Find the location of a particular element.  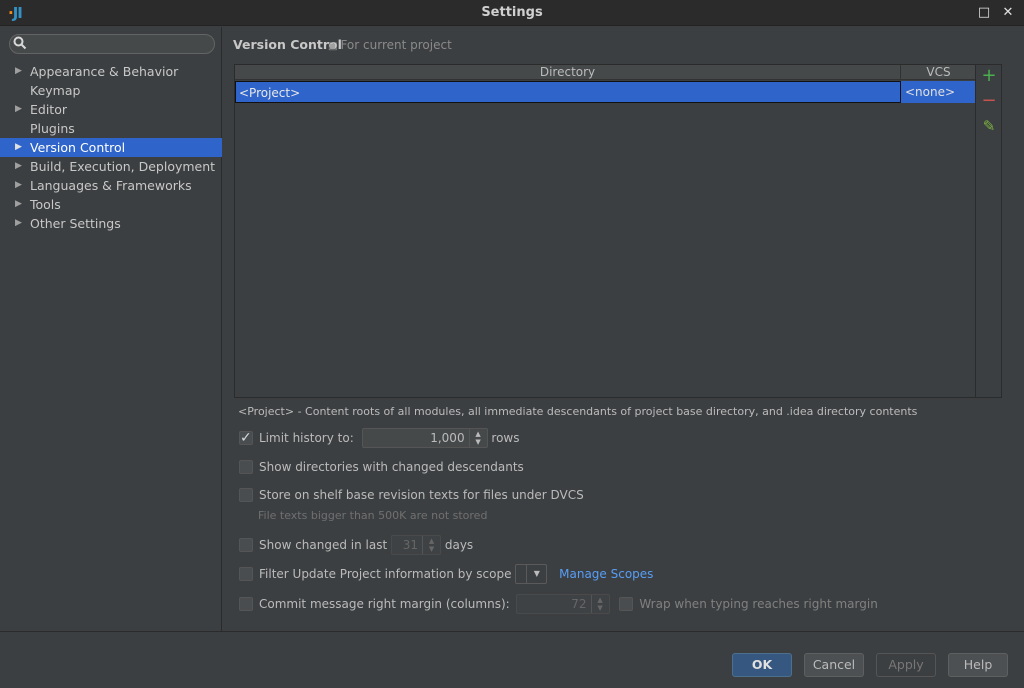

close-icon: ✕ is located at coordinates (1008, 13).